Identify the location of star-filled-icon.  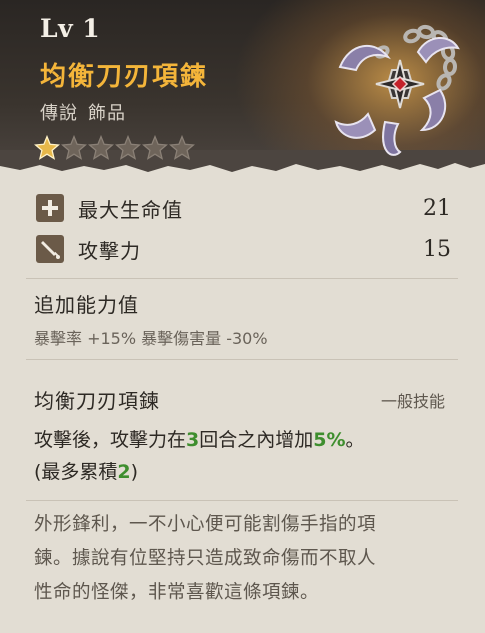
(47, 147).